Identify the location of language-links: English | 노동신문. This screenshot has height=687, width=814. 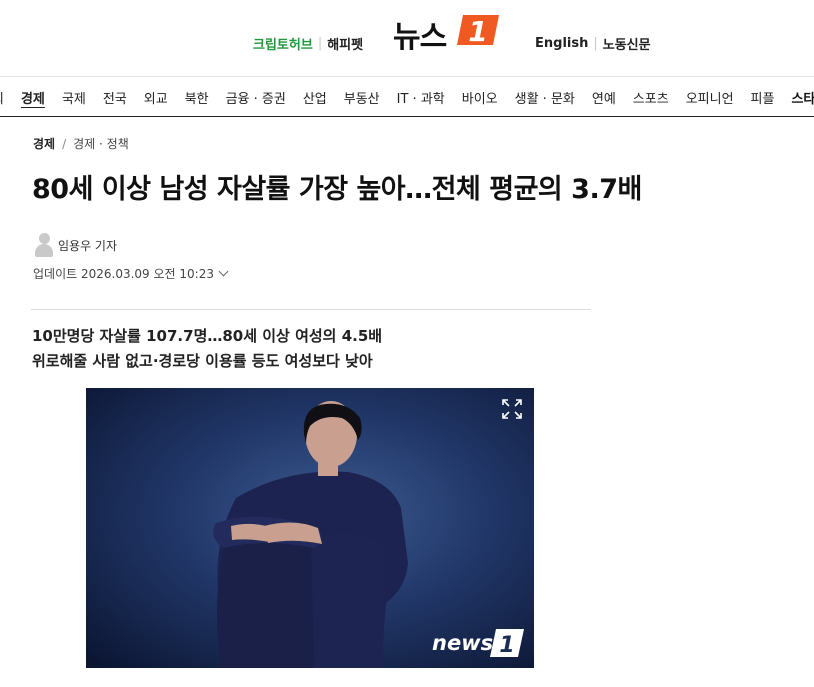
(593, 43).